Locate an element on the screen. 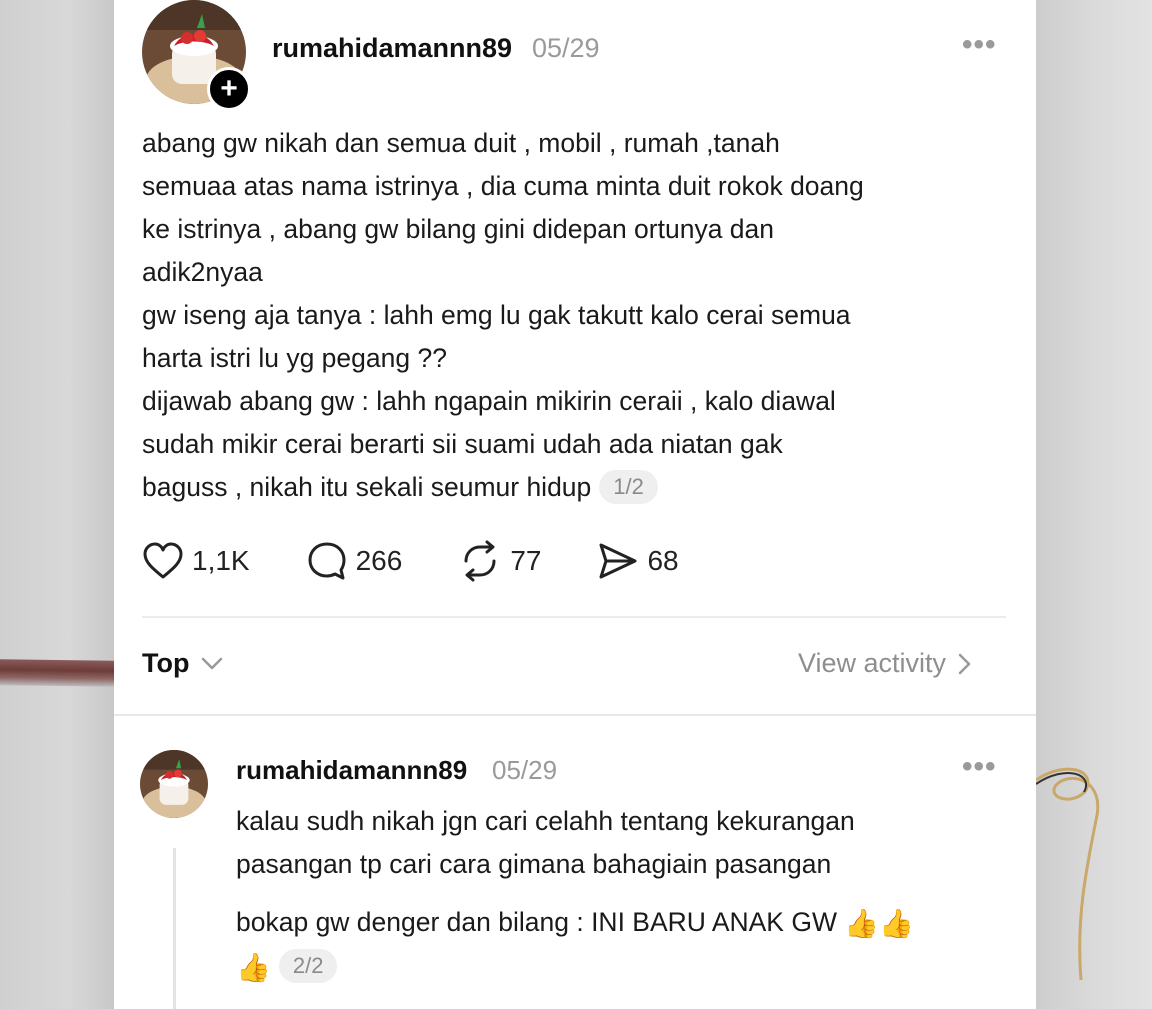 Image resolution: width=1152 pixels, height=1009 pixels. sort-dropdown: Top is located at coordinates (182, 663).